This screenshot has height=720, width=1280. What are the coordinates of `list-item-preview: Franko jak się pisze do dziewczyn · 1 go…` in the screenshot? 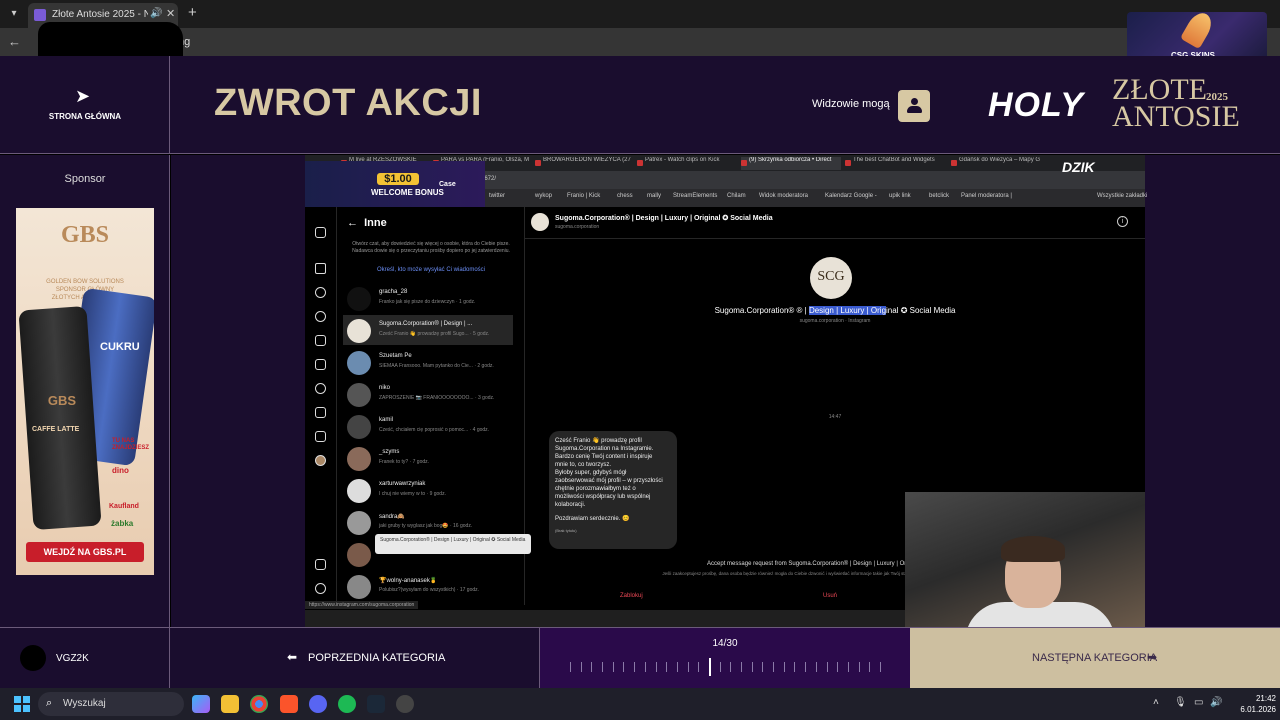 It's located at (427, 302).